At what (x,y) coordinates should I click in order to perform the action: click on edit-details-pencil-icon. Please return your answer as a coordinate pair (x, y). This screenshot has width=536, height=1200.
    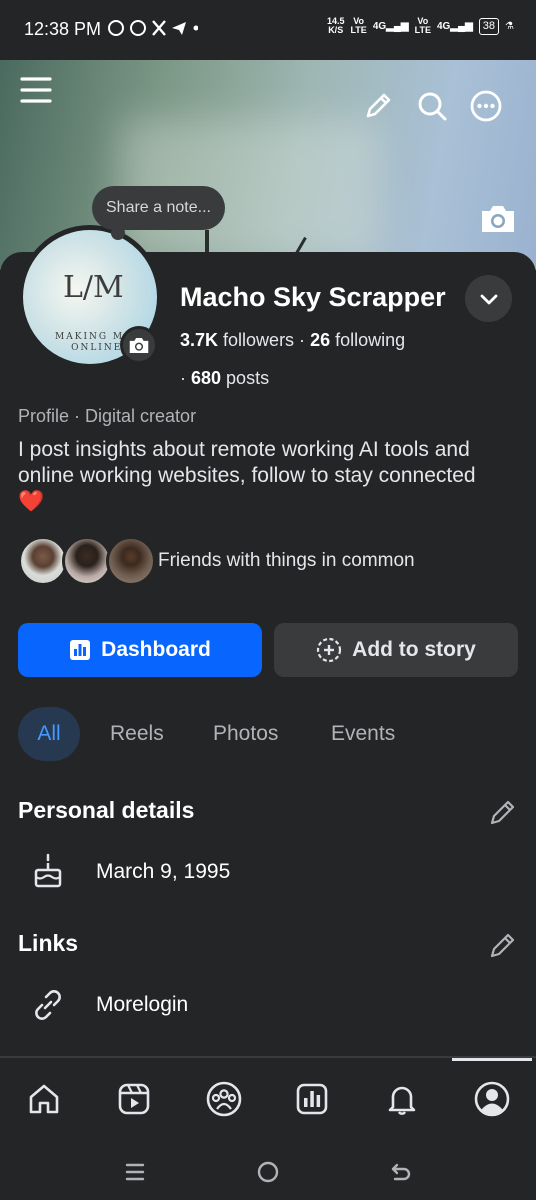
    Looking at the image, I should click on (503, 812).